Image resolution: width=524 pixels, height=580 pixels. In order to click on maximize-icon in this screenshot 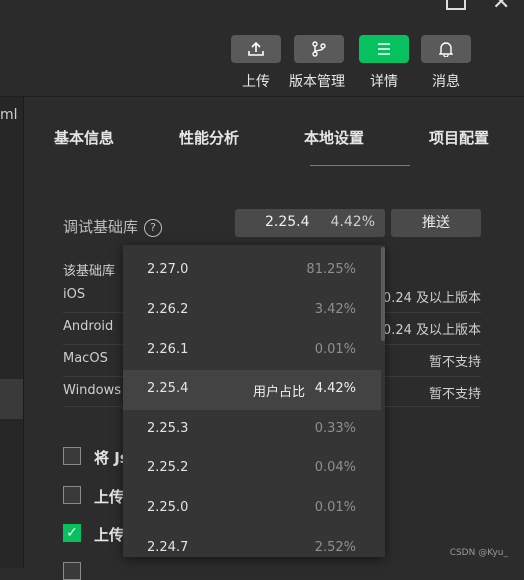, I will do `click(456, 5)`.